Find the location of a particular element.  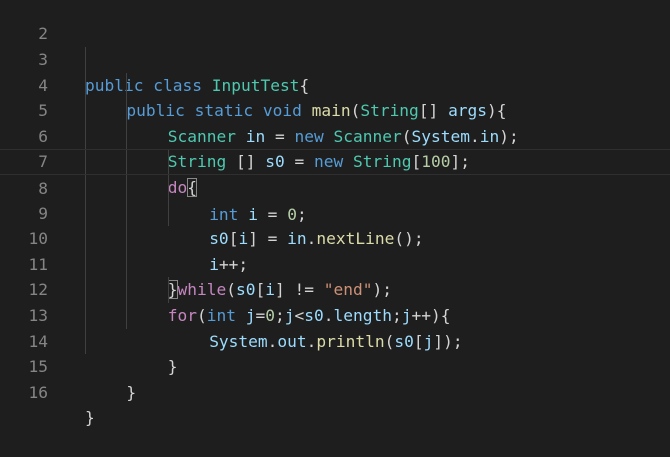

code-line: 2 is located at coordinates (335, 21).